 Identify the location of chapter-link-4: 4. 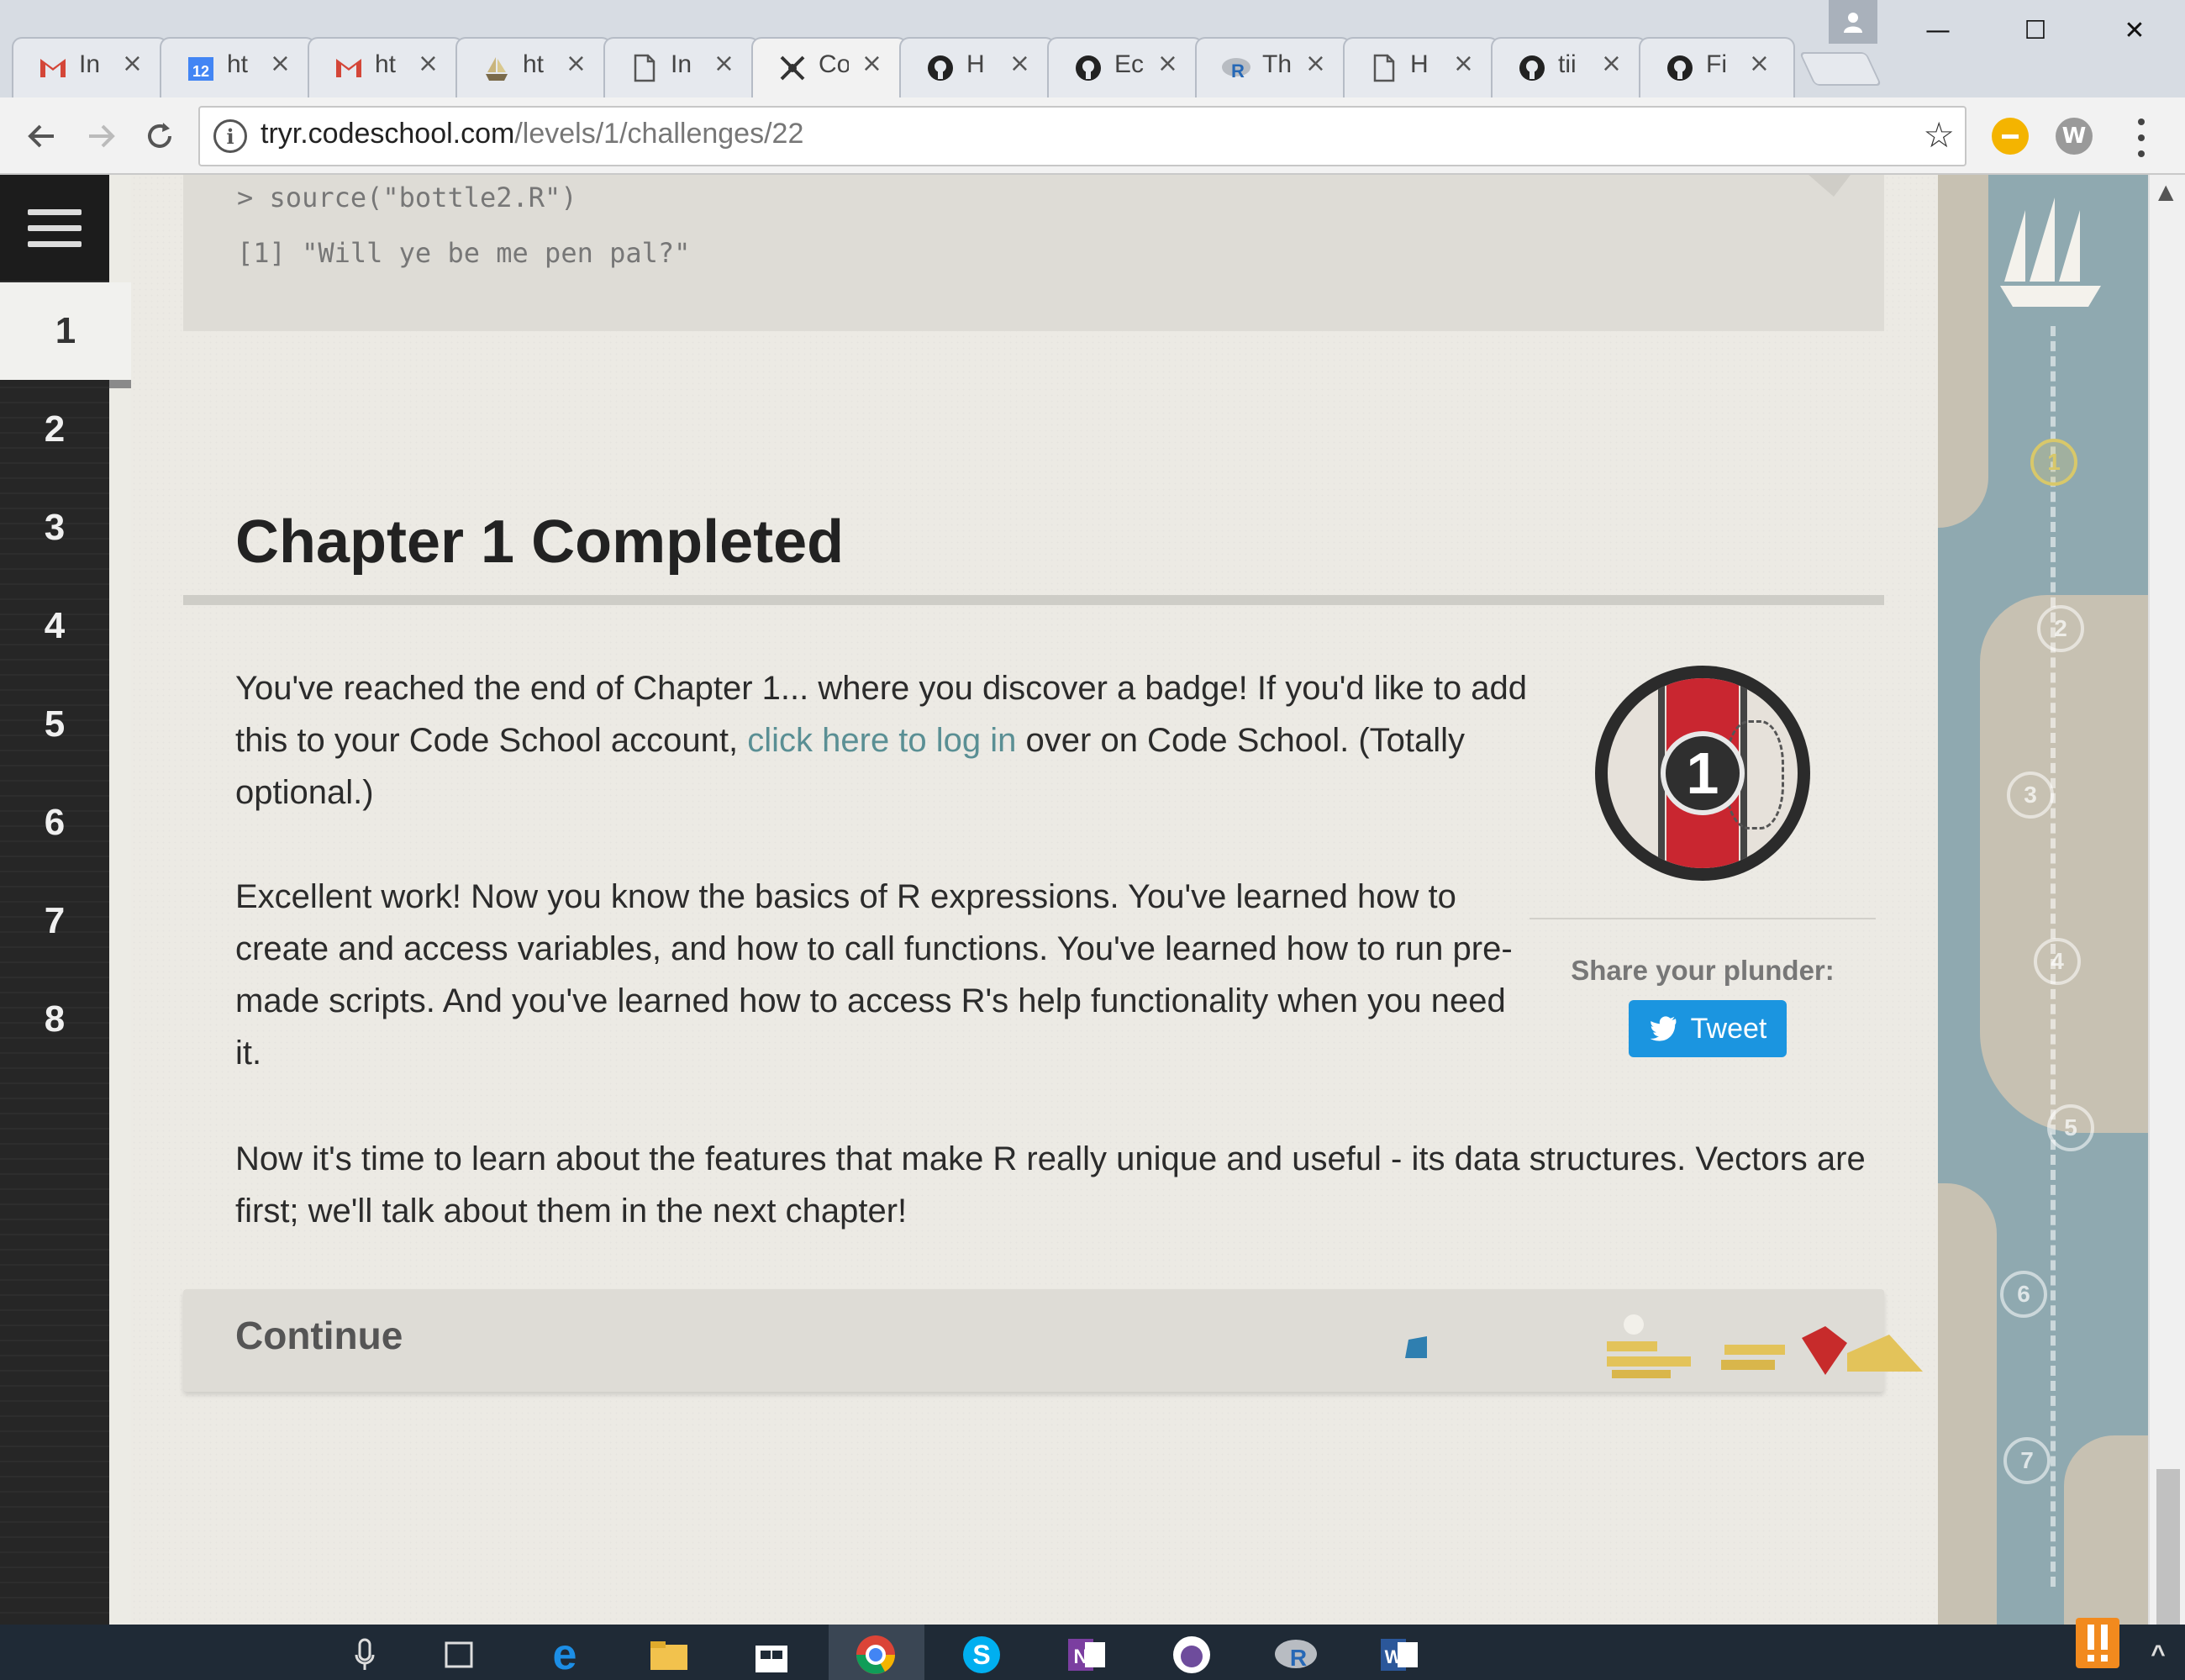
(54, 626).